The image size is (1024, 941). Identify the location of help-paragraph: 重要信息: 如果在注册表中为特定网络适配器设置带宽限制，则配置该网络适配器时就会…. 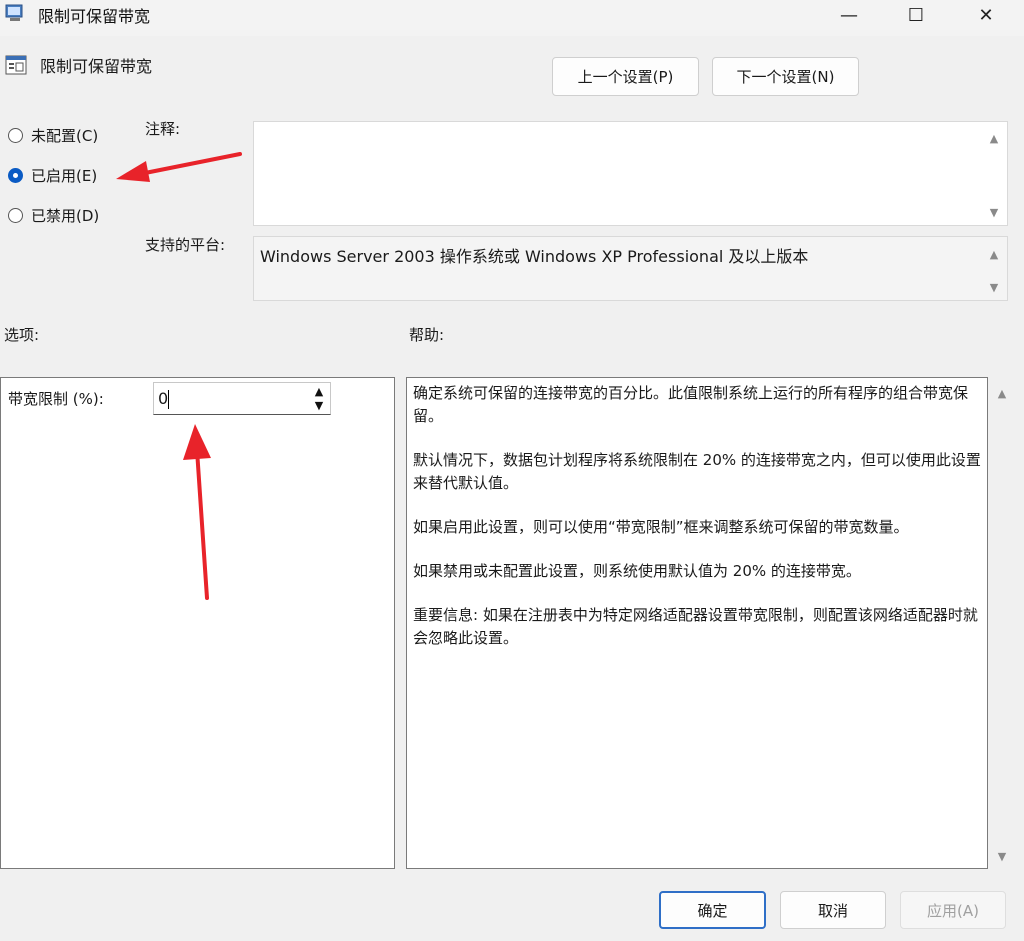
(695, 626).